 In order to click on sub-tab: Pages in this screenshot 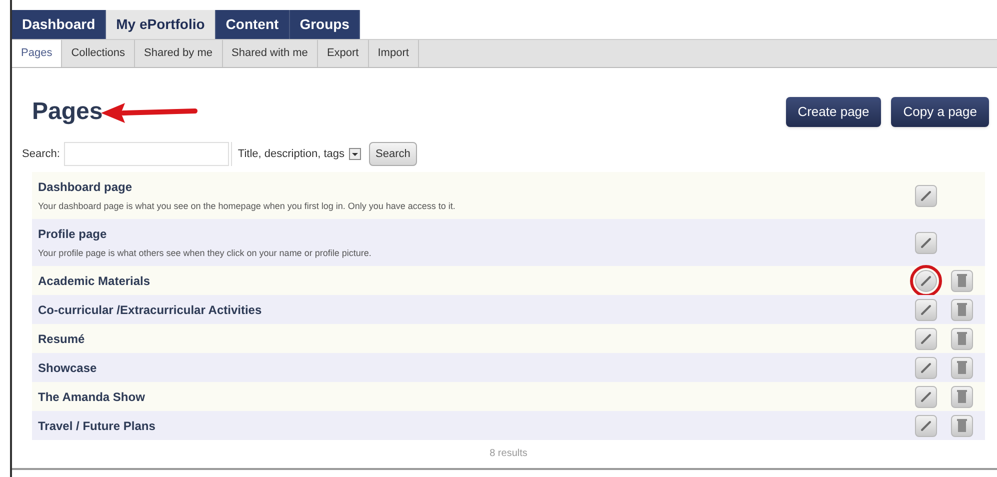, I will do `click(37, 53)`.